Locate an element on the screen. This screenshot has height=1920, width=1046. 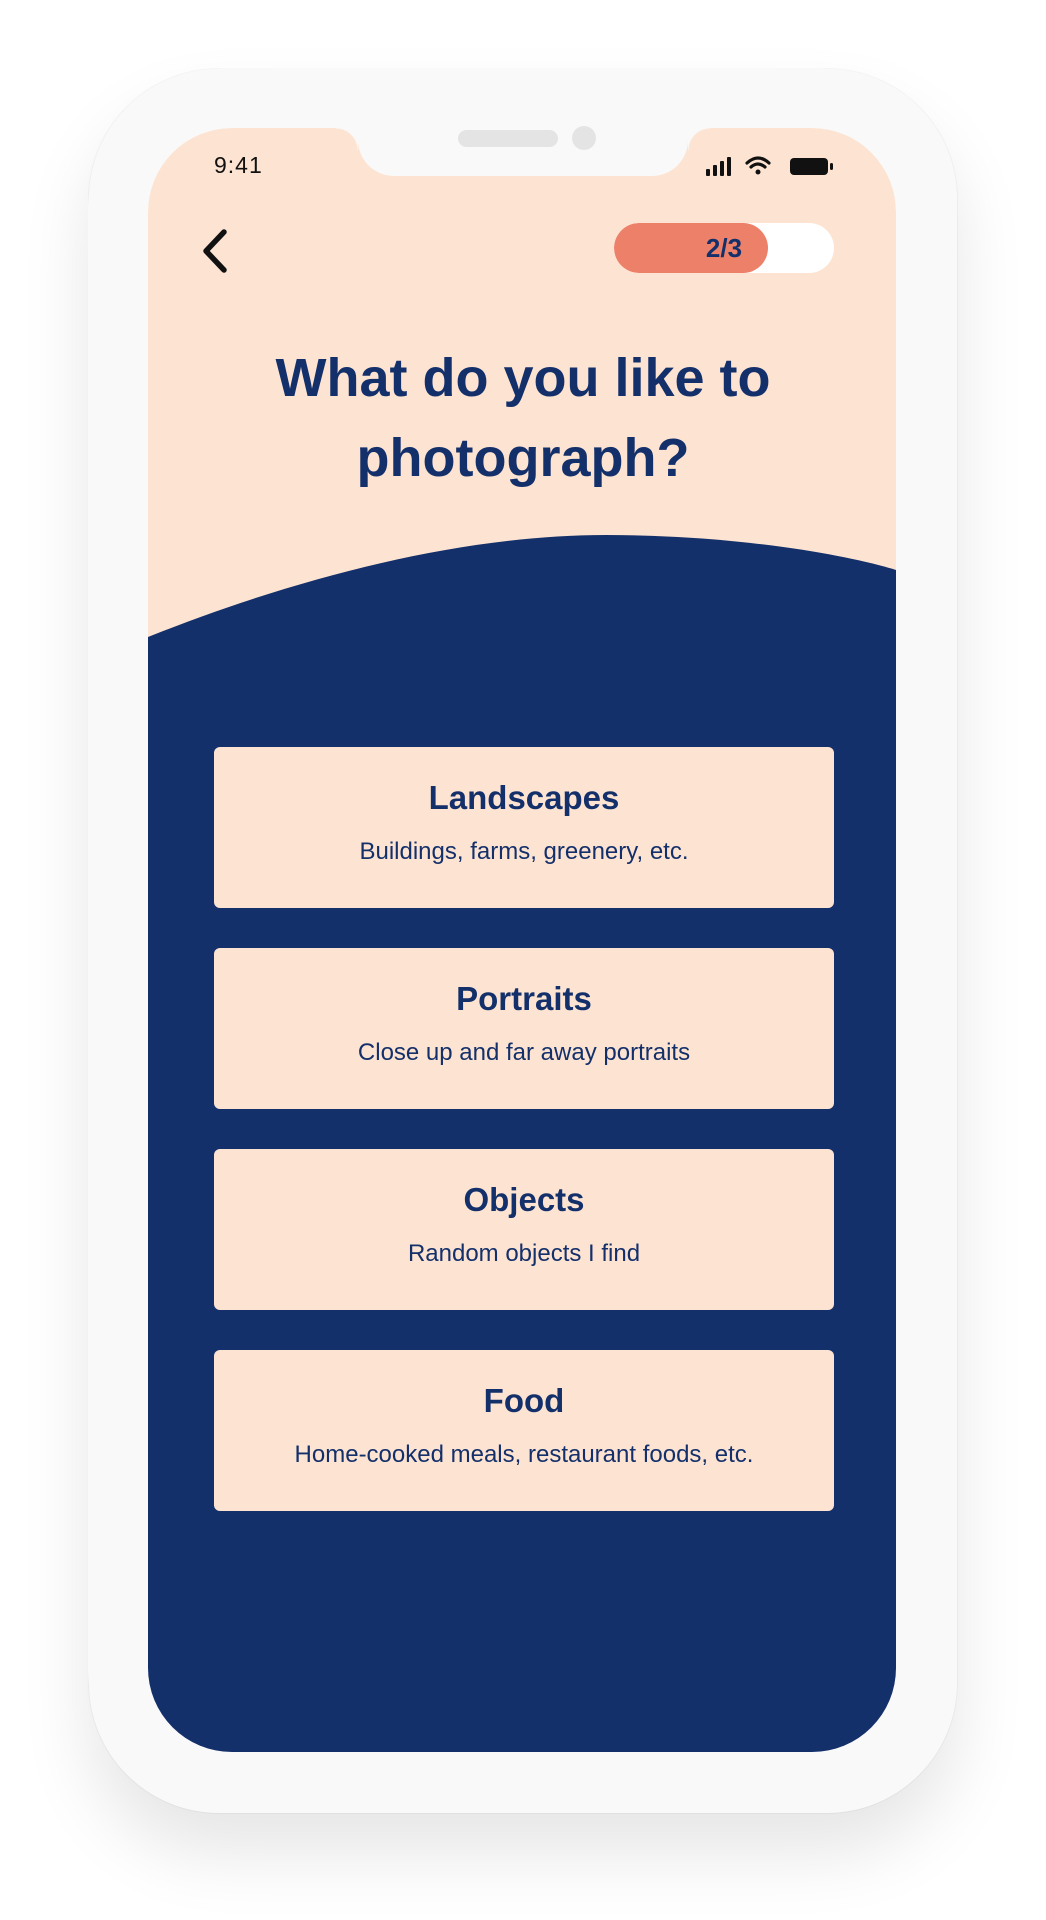
cellular-signal-icon is located at coordinates (718, 166).